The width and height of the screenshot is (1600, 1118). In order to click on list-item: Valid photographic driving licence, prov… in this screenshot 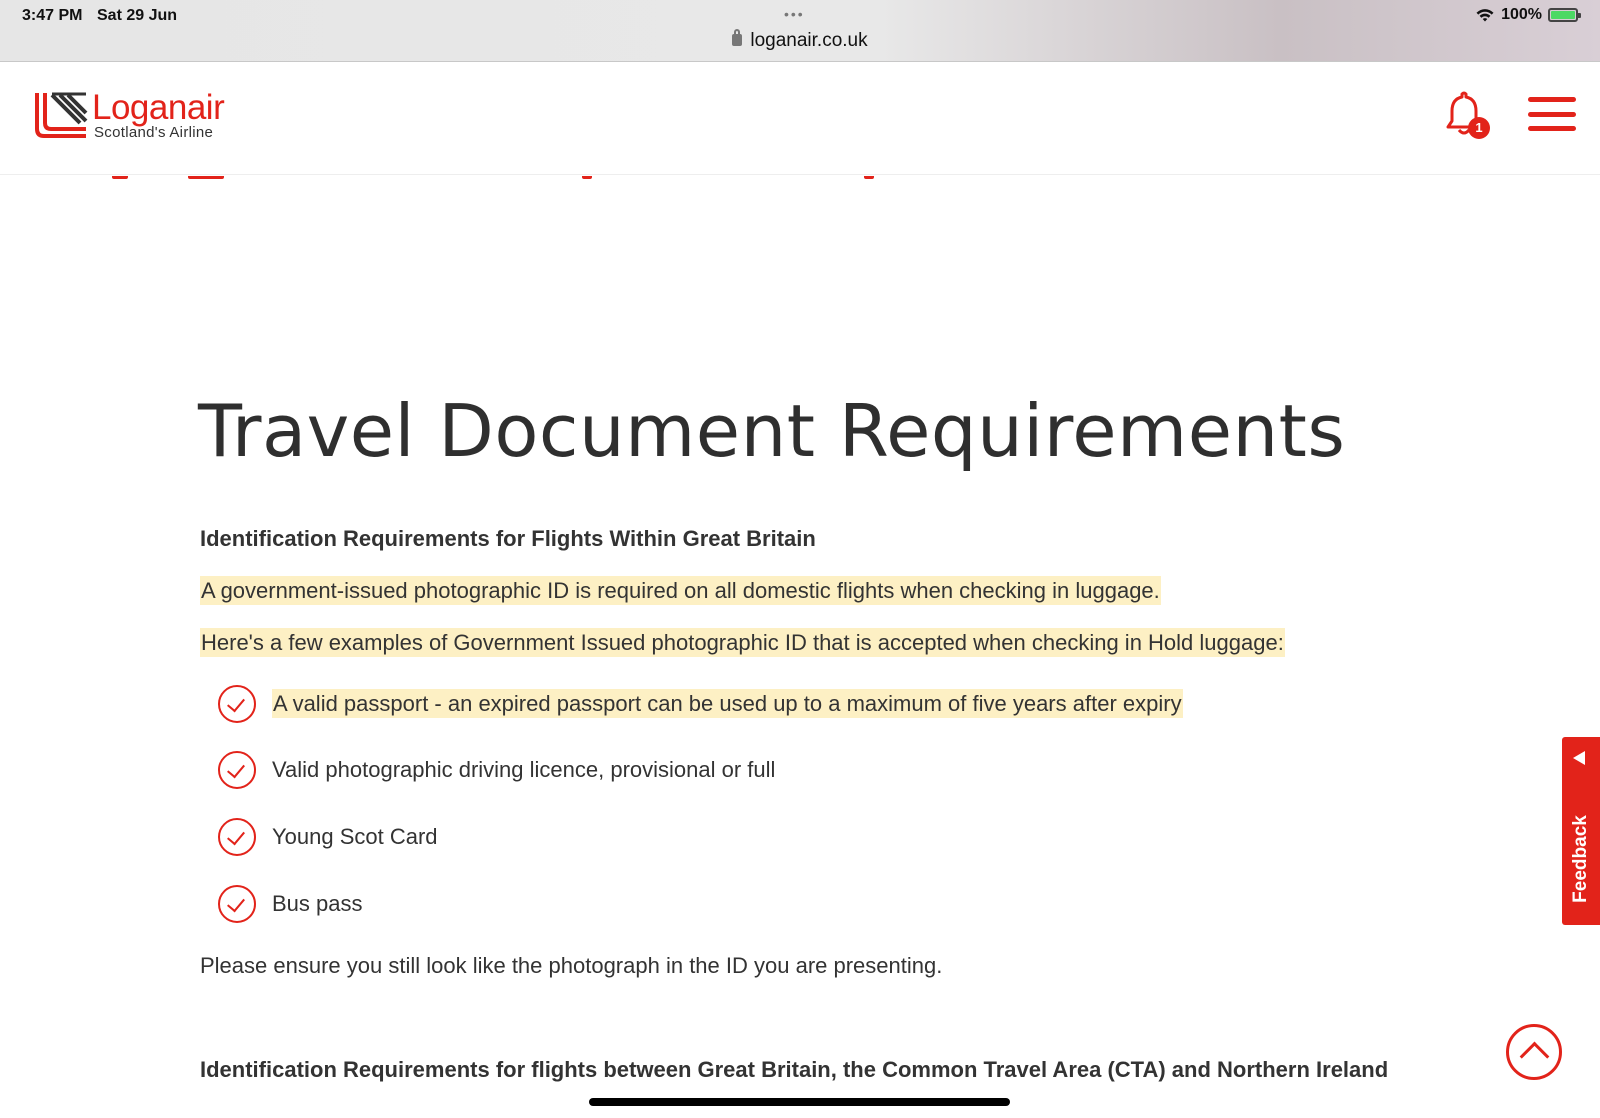, I will do `click(496, 770)`.